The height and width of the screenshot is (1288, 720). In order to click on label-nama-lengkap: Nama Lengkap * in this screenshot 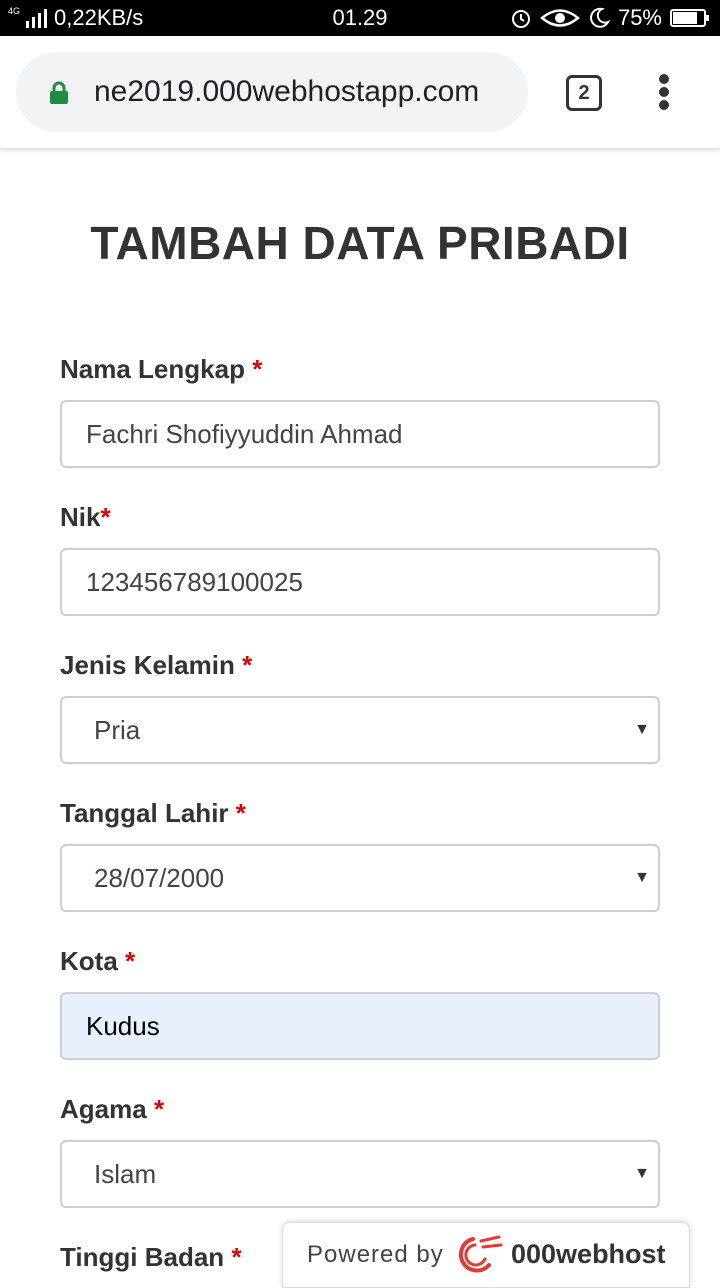, I will do `click(161, 369)`.